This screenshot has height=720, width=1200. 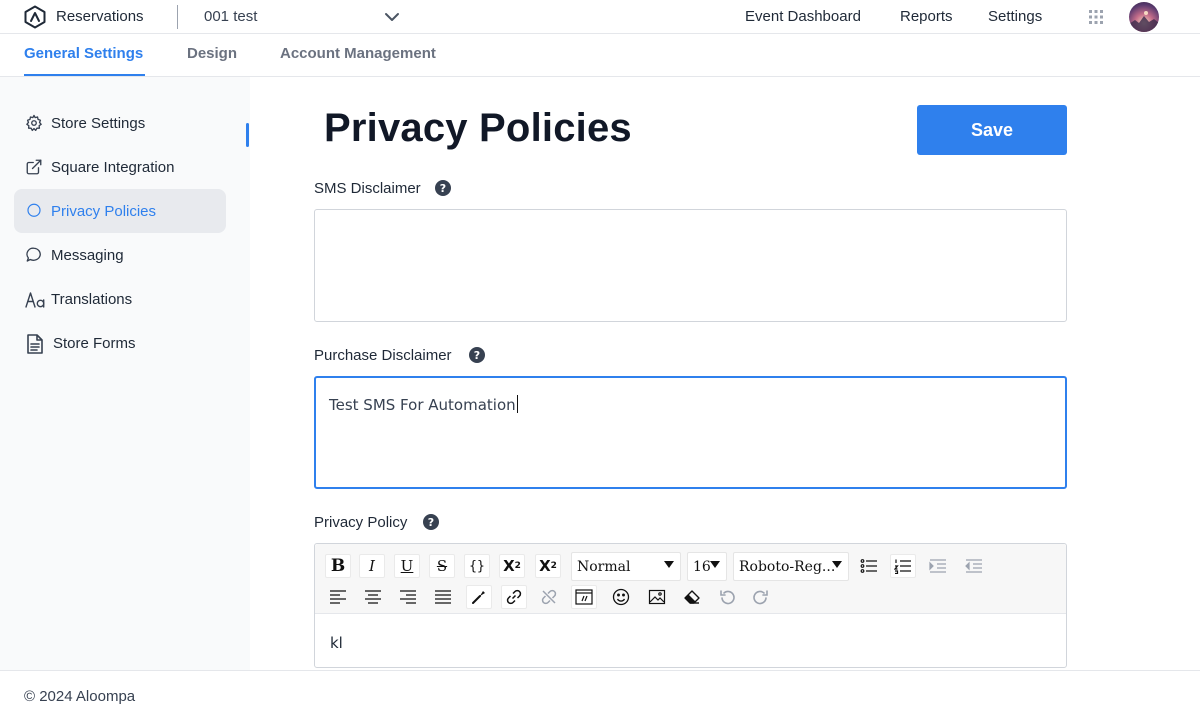 What do you see at coordinates (361, 522) in the screenshot?
I see `privacy-policy-label: Privacy Policy` at bounding box center [361, 522].